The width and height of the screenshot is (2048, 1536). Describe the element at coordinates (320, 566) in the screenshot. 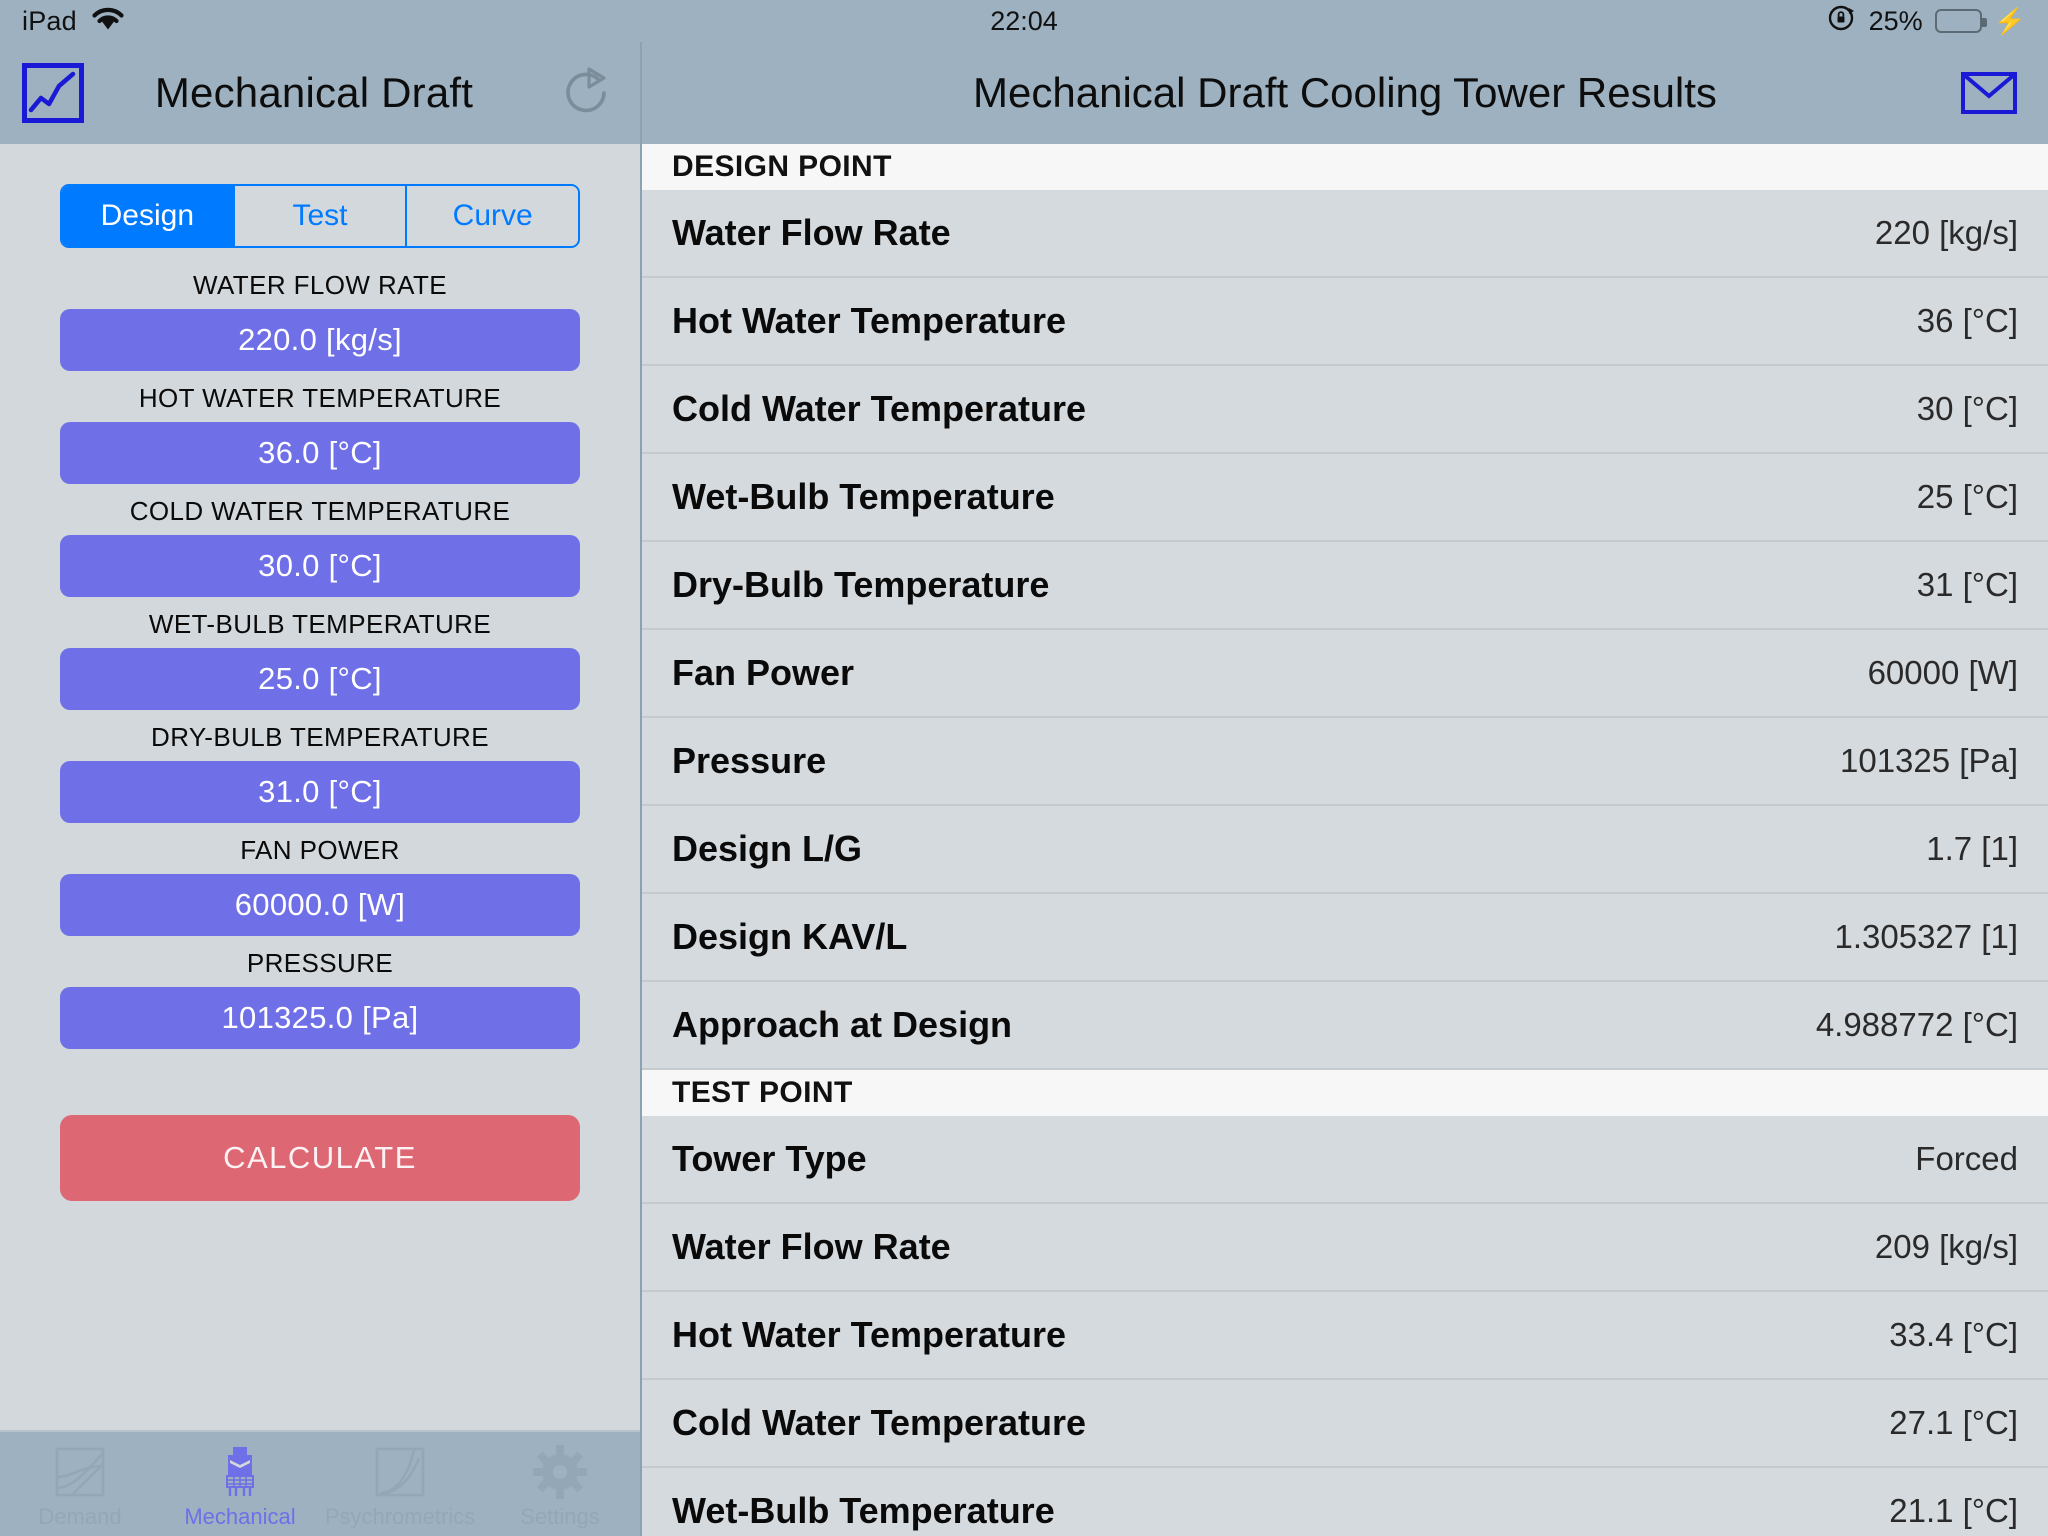

I see `input-cold-water-temperature: 30.0 [°C]` at that location.